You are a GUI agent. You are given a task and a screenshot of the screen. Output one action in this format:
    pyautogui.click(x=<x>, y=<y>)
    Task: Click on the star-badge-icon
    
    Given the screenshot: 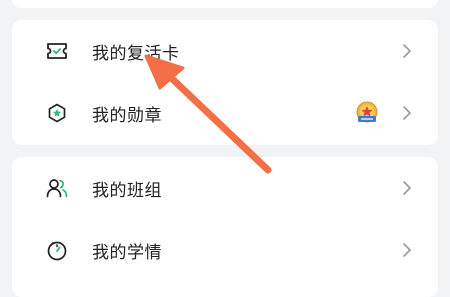 What is the action you would take?
    pyautogui.click(x=367, y=112)
    